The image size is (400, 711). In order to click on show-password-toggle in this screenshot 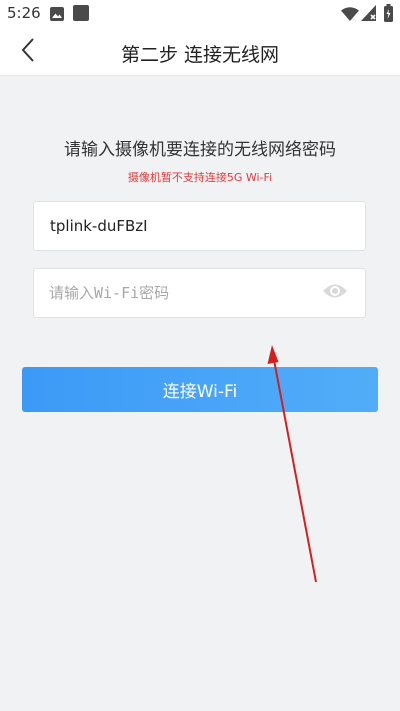, I will do `click(335, 293)`.